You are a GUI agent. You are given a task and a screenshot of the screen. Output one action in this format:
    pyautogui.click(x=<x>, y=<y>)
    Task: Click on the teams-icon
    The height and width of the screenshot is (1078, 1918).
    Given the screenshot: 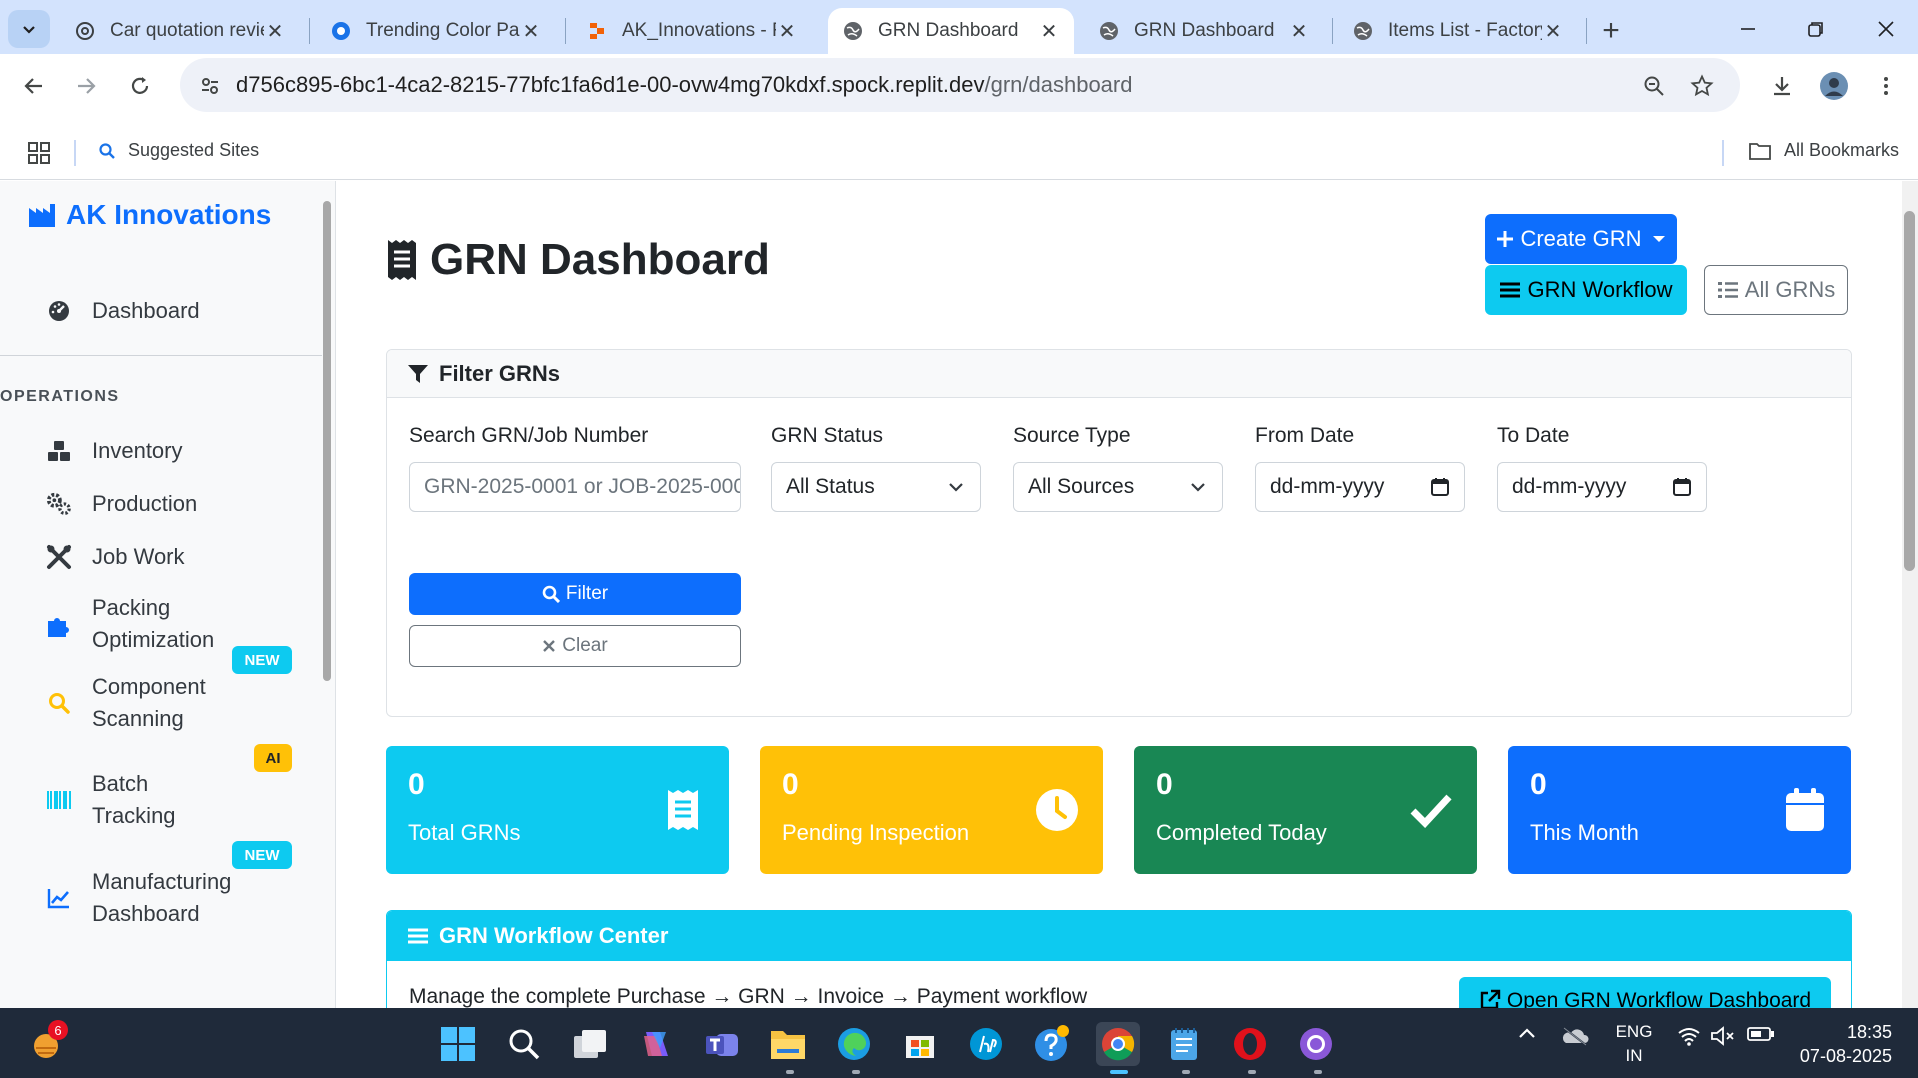 What is the action you would take?
    pyautogui.click(x=722, y=1044)
    